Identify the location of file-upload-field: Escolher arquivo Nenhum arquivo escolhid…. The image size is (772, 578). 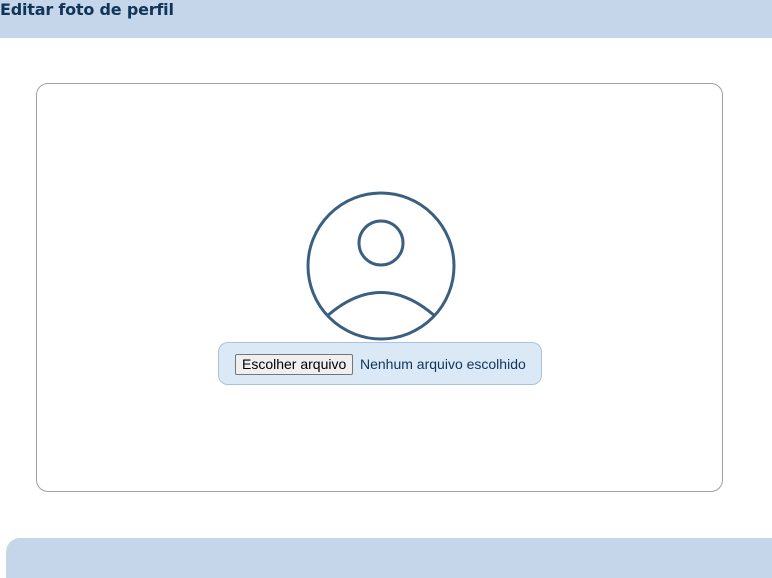
(380, 363).